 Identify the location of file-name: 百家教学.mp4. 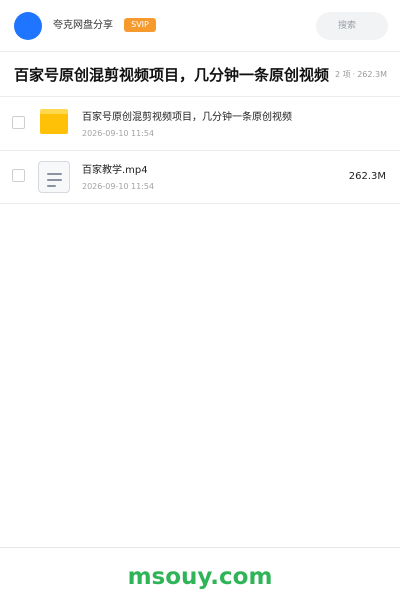
(115, 171).